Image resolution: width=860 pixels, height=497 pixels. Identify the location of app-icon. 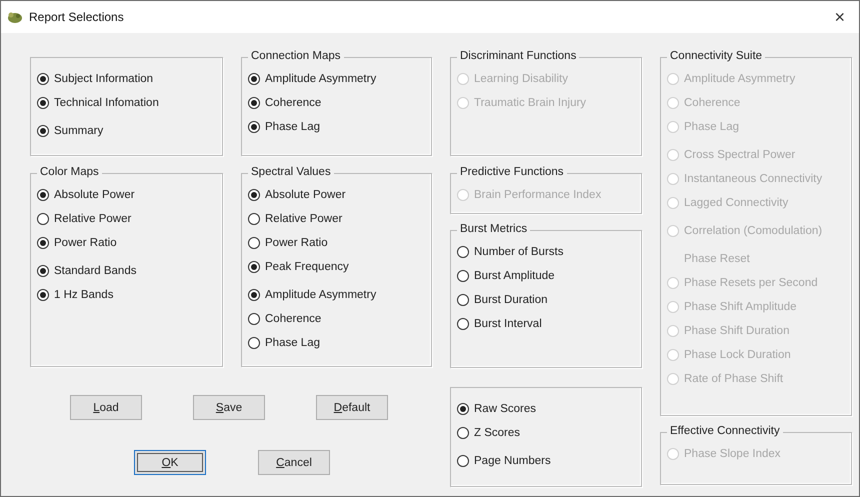
(15, 17).